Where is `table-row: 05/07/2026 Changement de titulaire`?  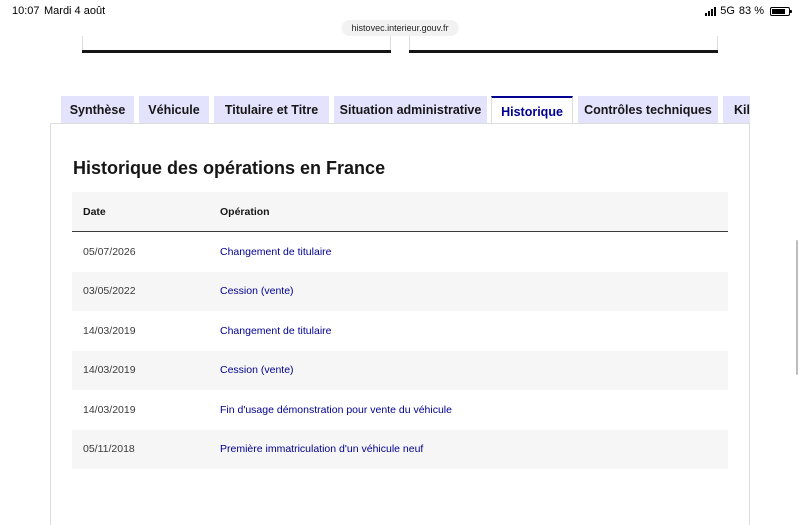
table-row: 05/07/2026 Changement de titulaire is located at coordinates (400, 252).